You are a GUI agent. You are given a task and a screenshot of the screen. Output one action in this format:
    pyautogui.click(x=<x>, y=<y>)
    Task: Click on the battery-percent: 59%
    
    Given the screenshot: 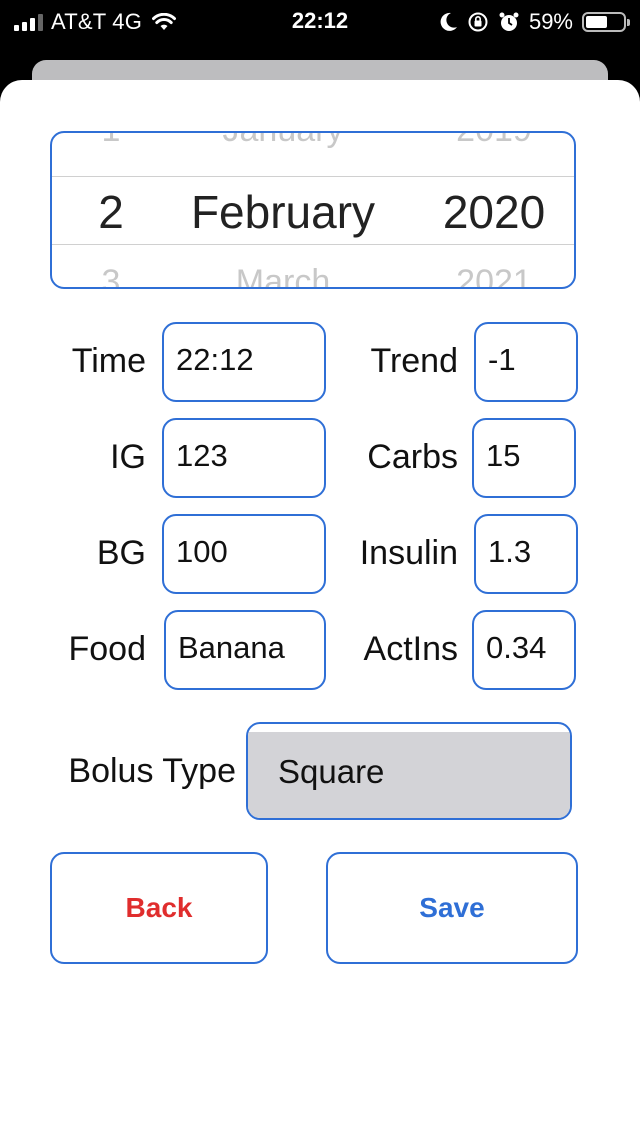 What is the action you would take?
    pyautogui.click(x=550, y=21)
    